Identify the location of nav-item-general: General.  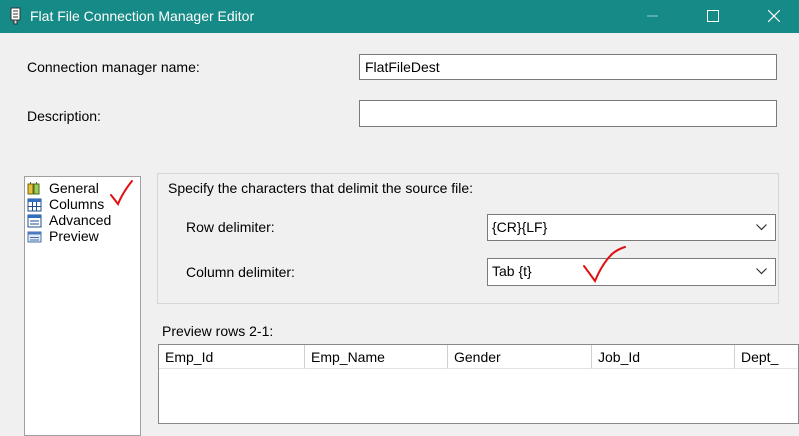
(82, 188).